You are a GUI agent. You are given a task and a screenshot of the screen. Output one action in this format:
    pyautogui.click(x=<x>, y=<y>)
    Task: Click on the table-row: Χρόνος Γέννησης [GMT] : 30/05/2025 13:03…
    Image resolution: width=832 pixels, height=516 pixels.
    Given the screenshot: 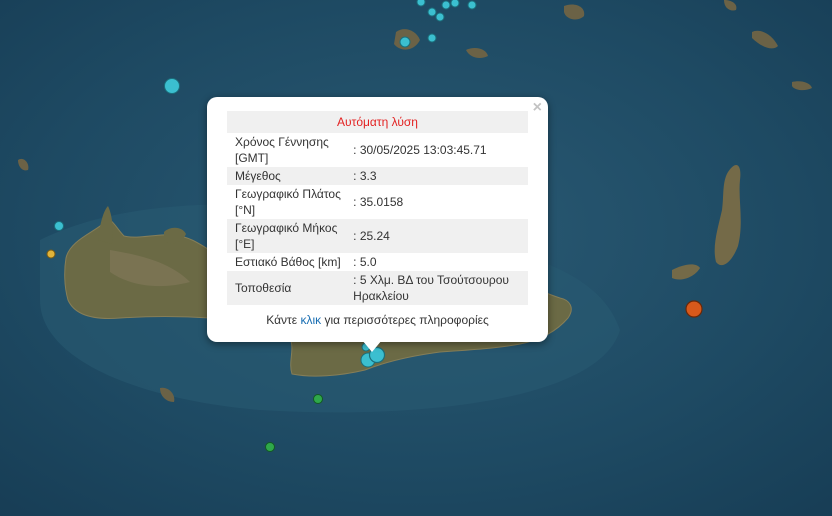 What is the action you would take?
    pyautogui.click(x=377, y=150)
    